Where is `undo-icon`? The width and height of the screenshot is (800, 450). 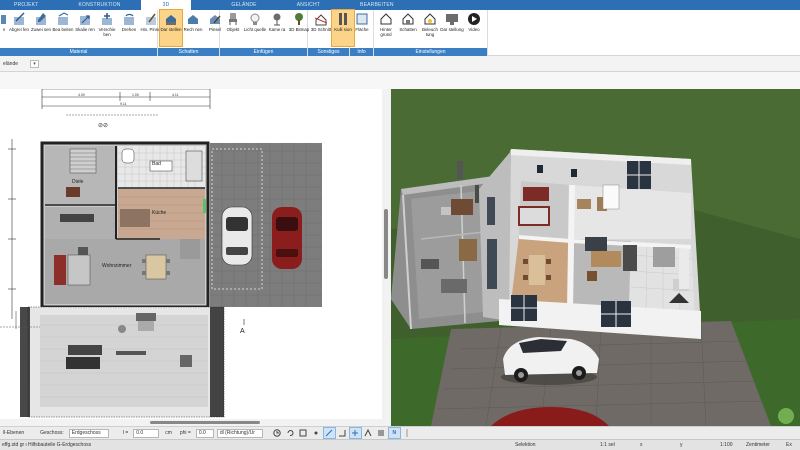
undo-icon is located at coordinates (290, 433).